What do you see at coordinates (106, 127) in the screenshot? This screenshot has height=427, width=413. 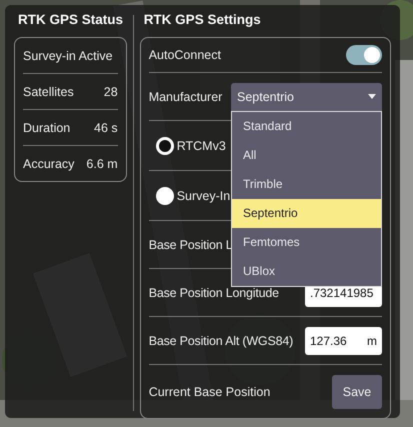 I see `status-value: 46 s` at bounding box center [106, 127].